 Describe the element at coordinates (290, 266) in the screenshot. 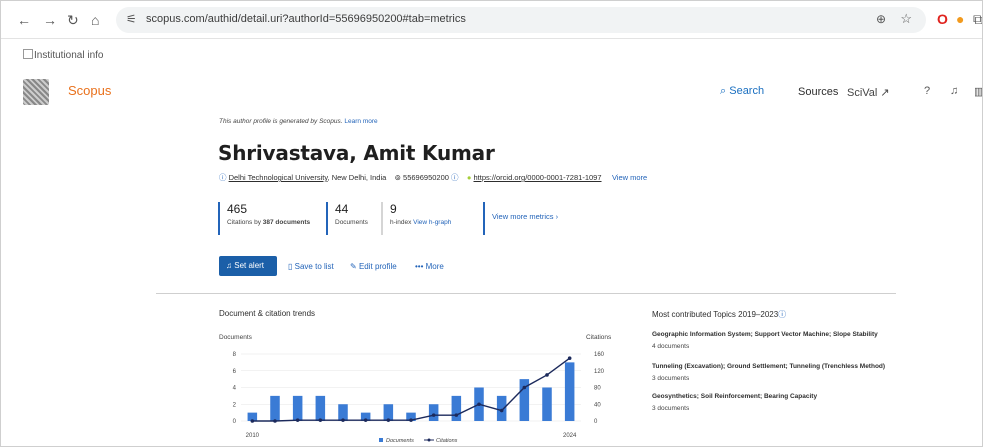

I see `bookmark-icon: ▯` at that location.